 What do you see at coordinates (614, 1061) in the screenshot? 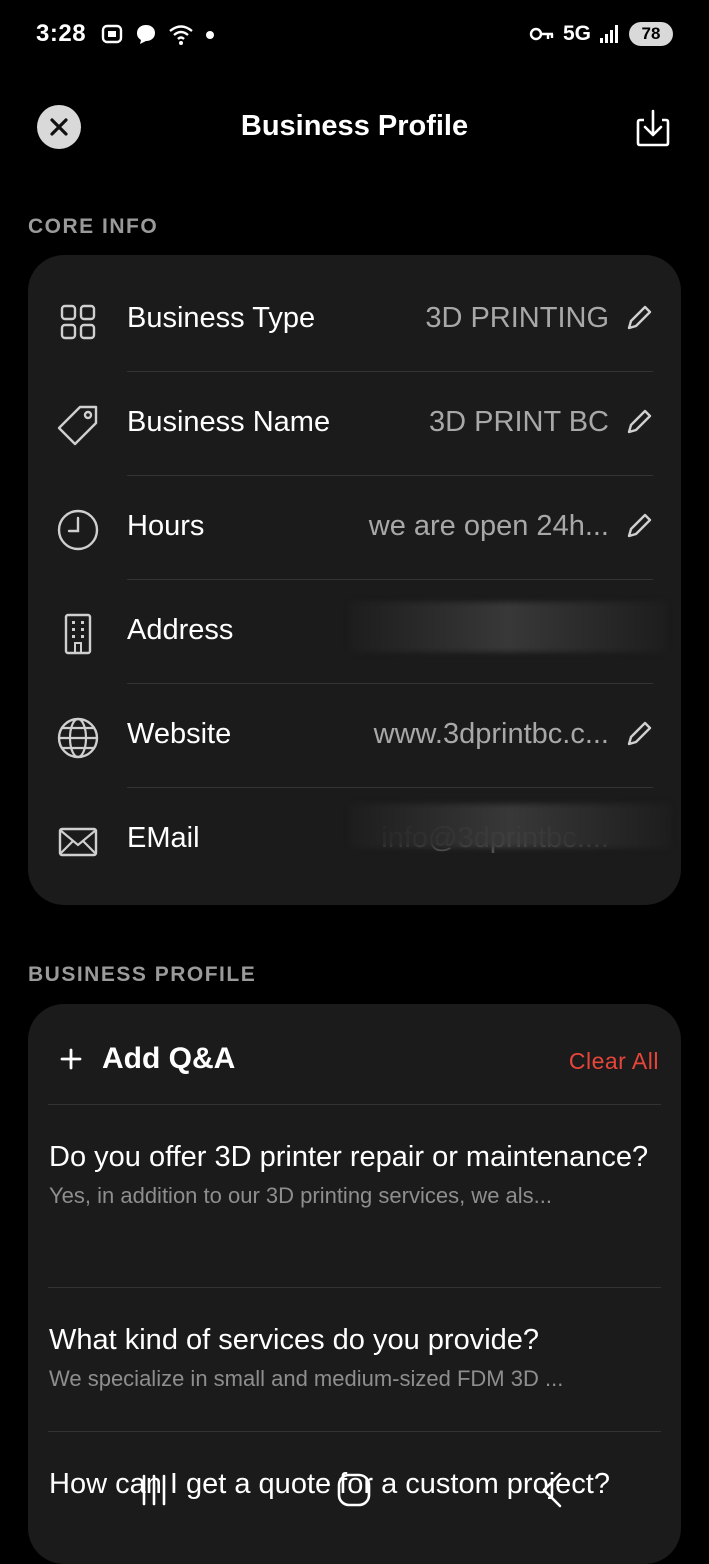
I see `clear-all-button: Clear All` at bounding box center [614, 1061].